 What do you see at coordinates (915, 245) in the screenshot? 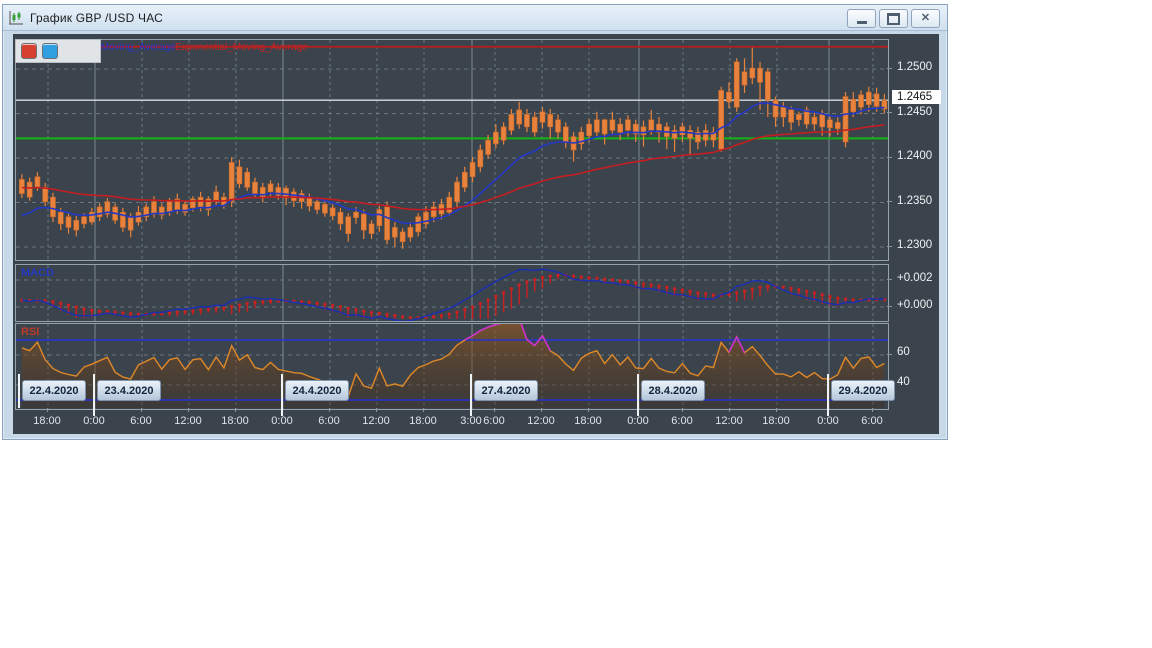
I see `price-axis-label: 1.2300` at bounding box center [915, 245].